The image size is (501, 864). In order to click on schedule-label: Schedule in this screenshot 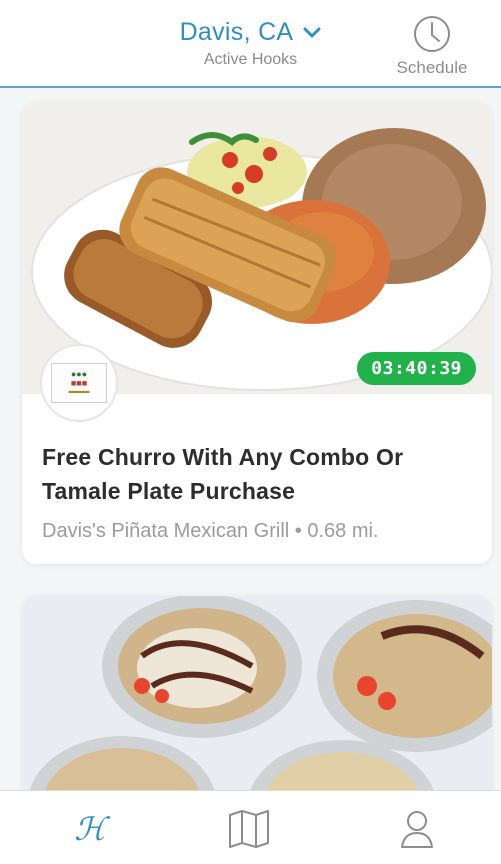, I will do `click(432, 67)`.